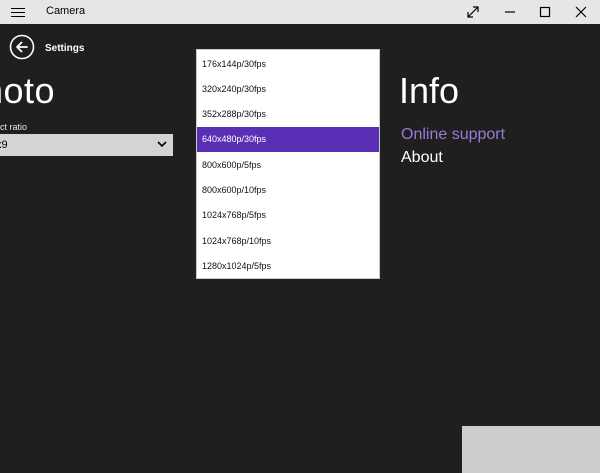  Describe the element at coordinates (453, 135) in the screenshot. I see `online-support-link: Online support` at that location.